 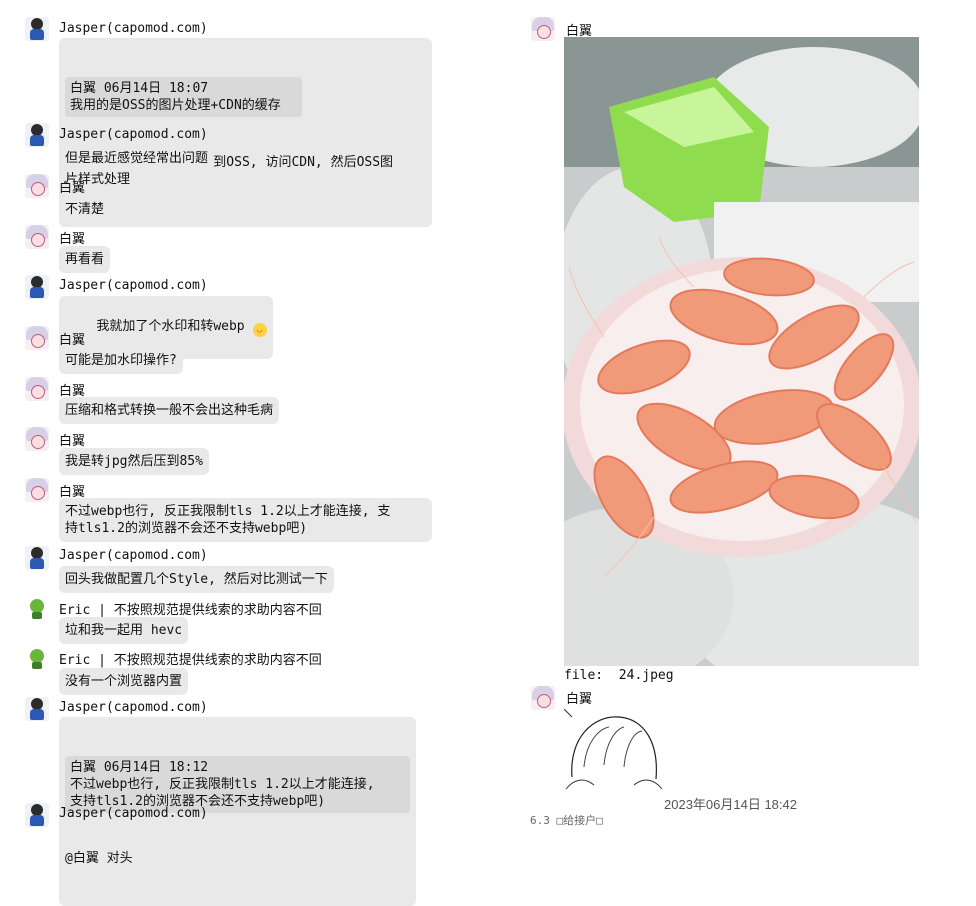 I want to click on file-label: file: 24.jpeg, so click(x=619, y=675).